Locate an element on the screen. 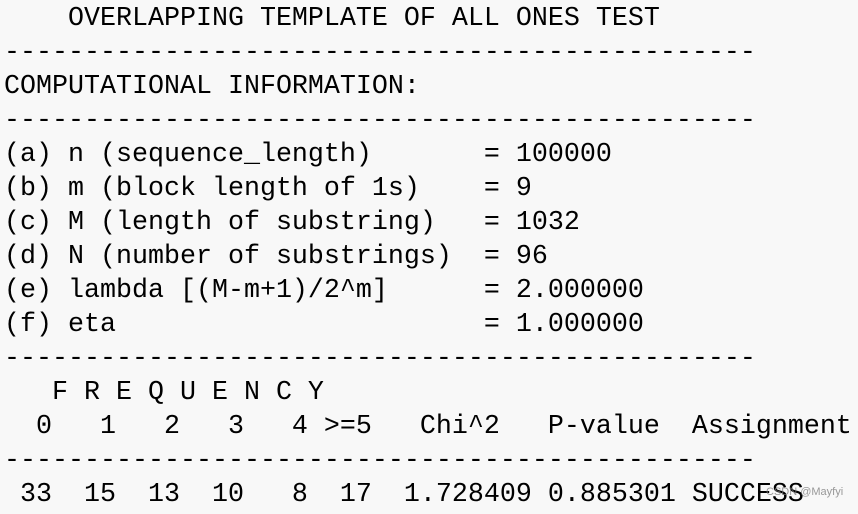 This screenshot has width=858, height=514. param-label: (c) M (length of substring) is located at coordinates (244, 223).